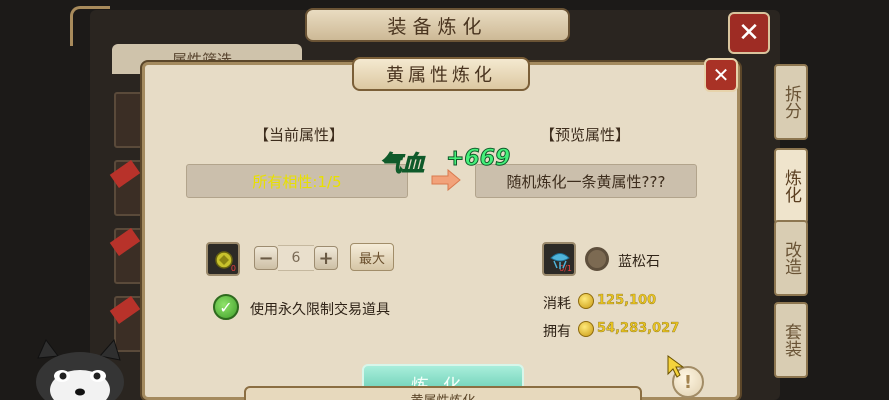 This screenshot has height=400, width=889. I want to click on material-slot: 0, so click(223, 259).